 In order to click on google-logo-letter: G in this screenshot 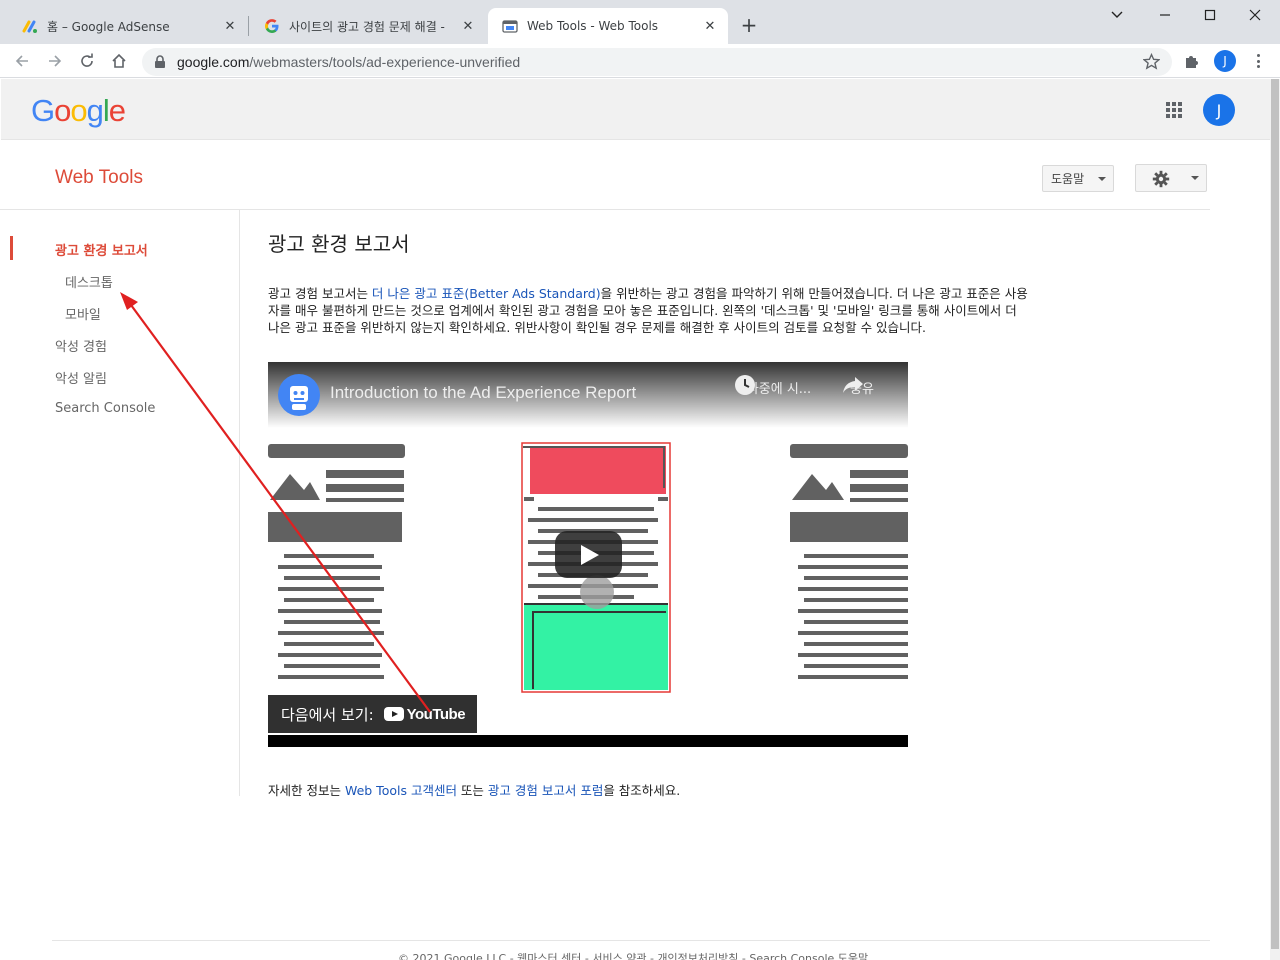, I will do `click(43, 110)`.